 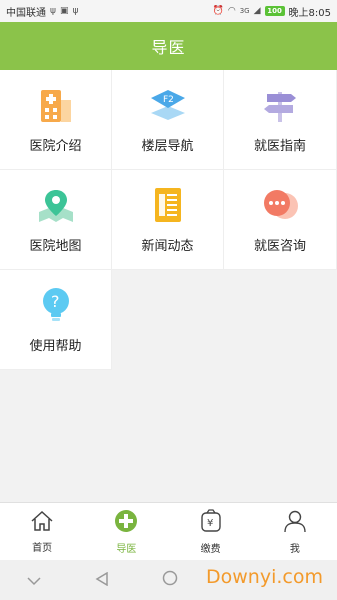 I want to click on plus-circle-icon, so click(x=126, y=523).